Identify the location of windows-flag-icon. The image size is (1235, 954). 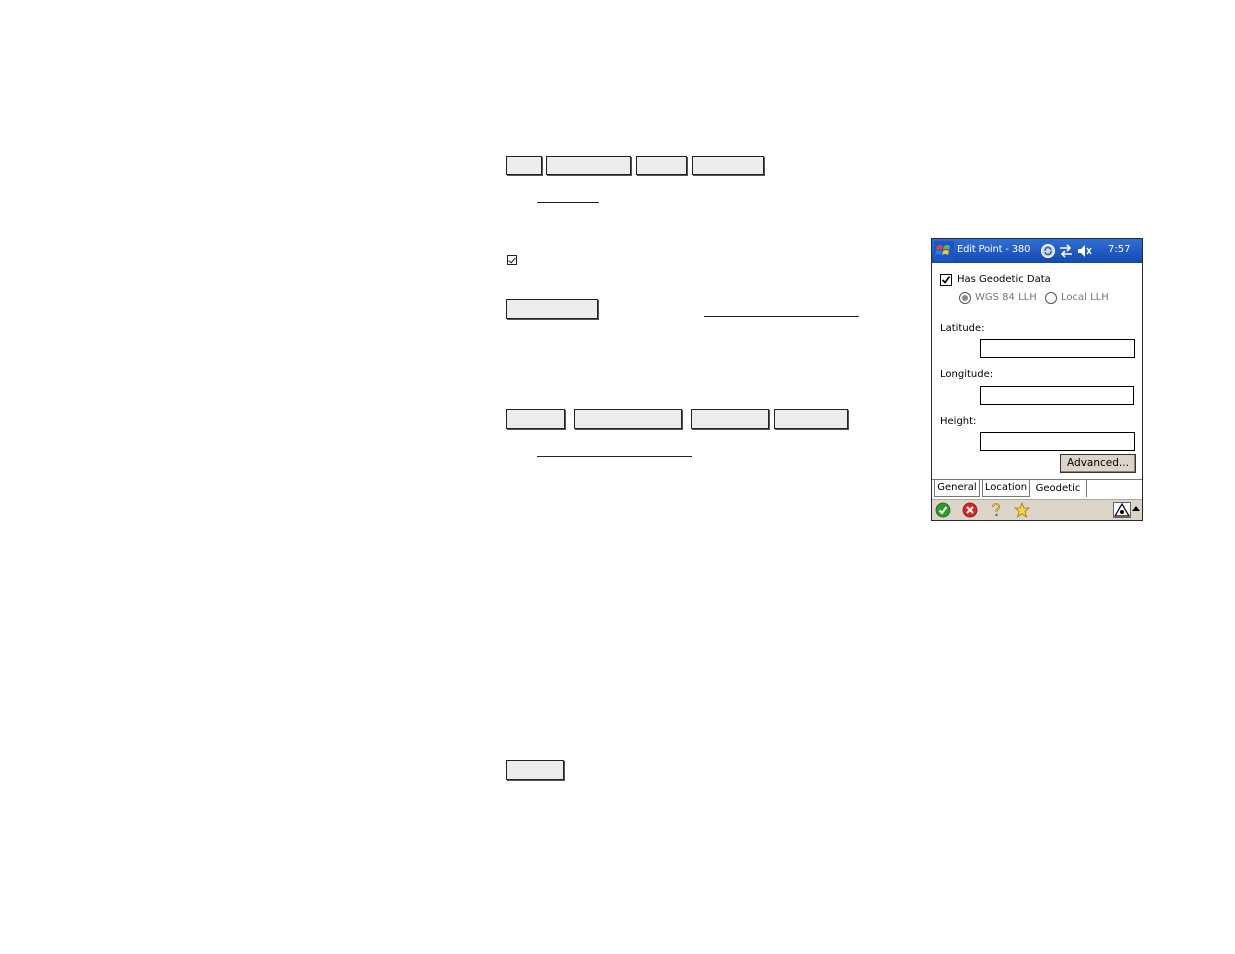
(944, 251).